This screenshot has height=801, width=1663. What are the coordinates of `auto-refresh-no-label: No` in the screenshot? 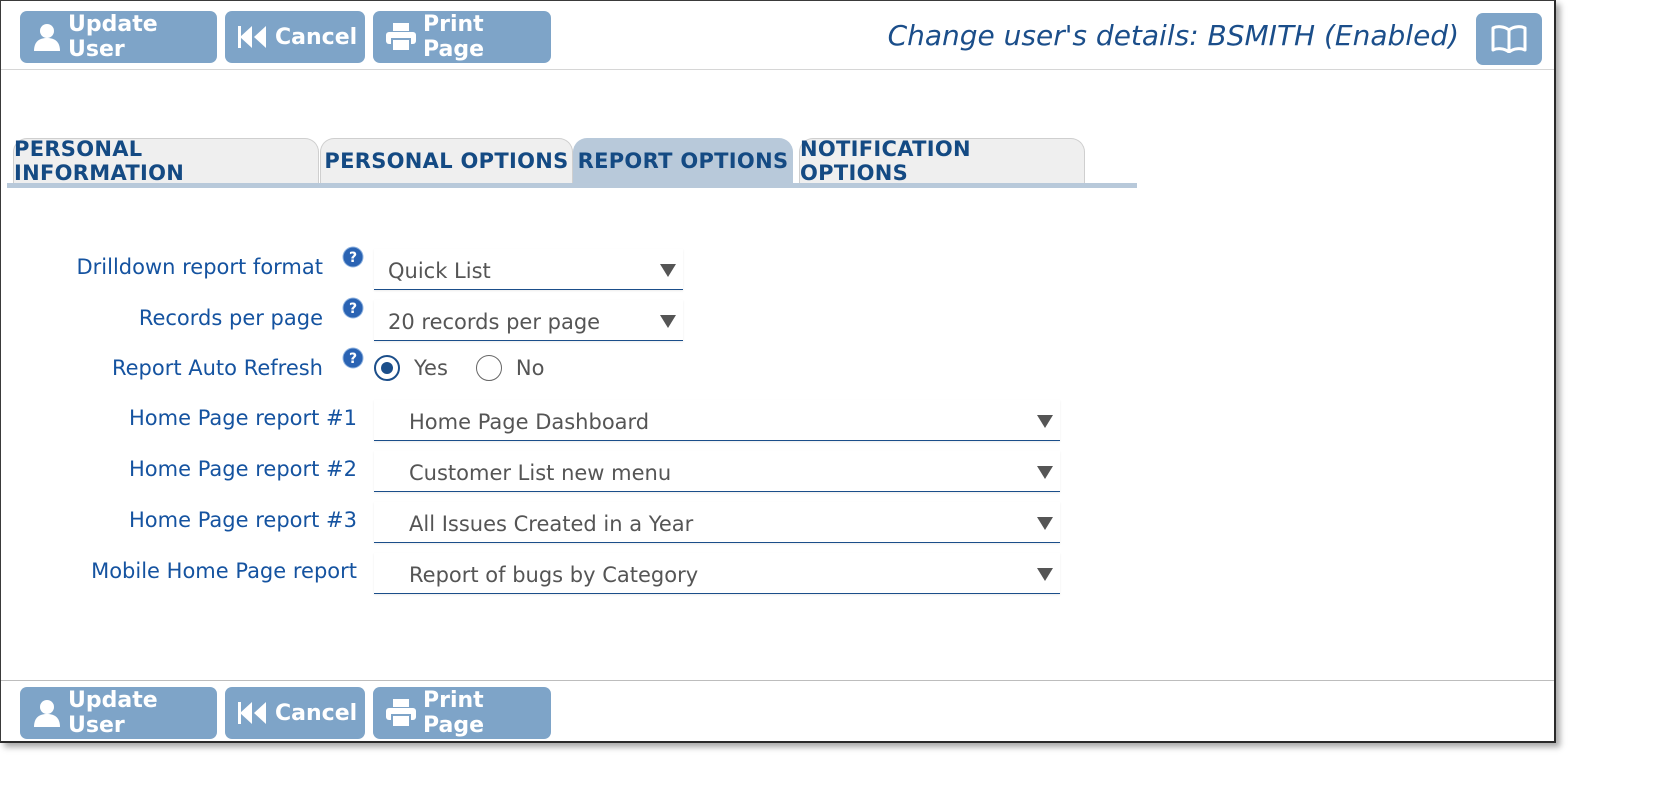 It's located at (530, 368).